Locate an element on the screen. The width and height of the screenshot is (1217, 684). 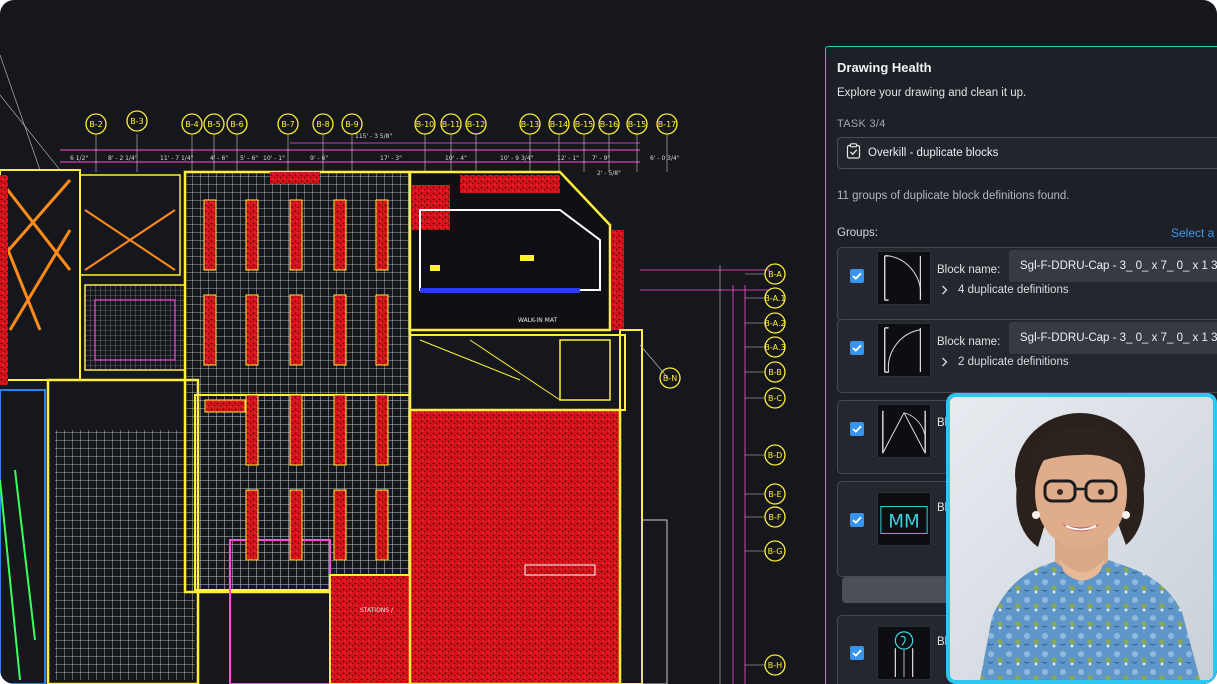
dimension-text: 115' - 3 5/8" is located at coordinates (373, 136).